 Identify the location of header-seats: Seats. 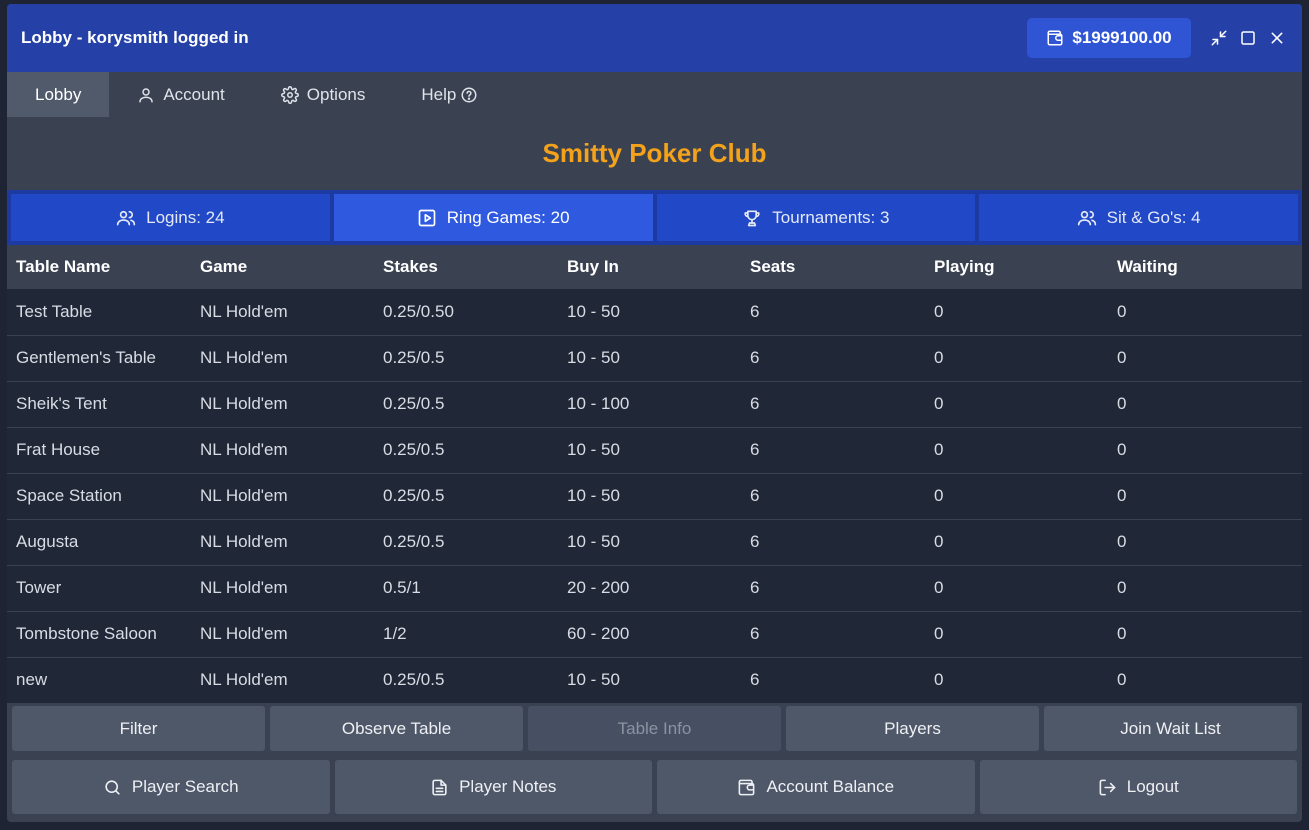
(833, 267).